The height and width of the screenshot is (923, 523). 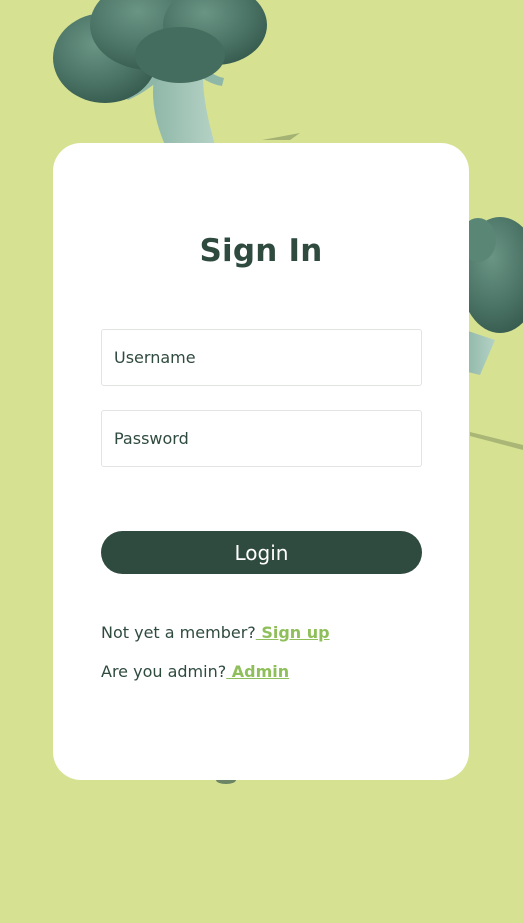 What do you see at coordinates (292, 632) in the screenshot?
I see `signup-link: Sign up` at bounding box center [292, 632].